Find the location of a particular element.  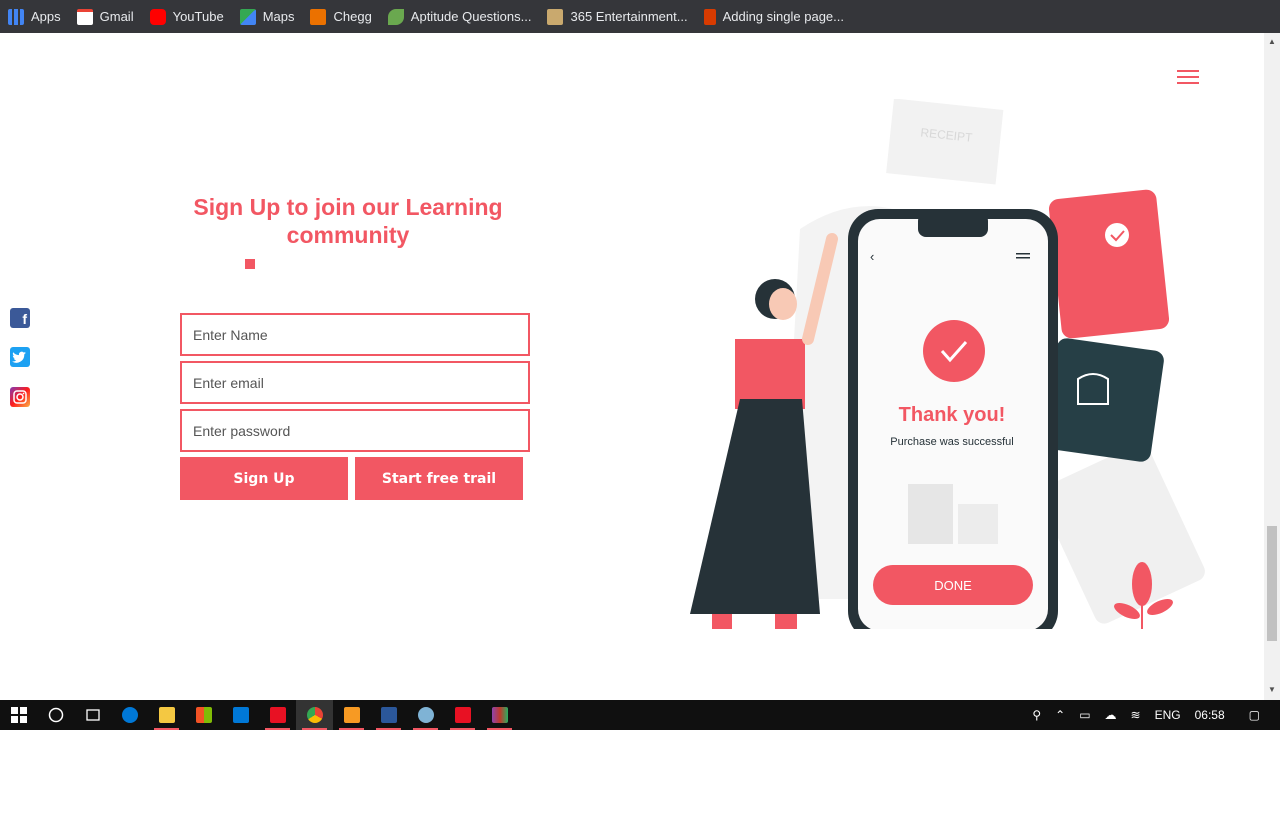

battery-icon: ▭ is located at coordinates (1084, 715).